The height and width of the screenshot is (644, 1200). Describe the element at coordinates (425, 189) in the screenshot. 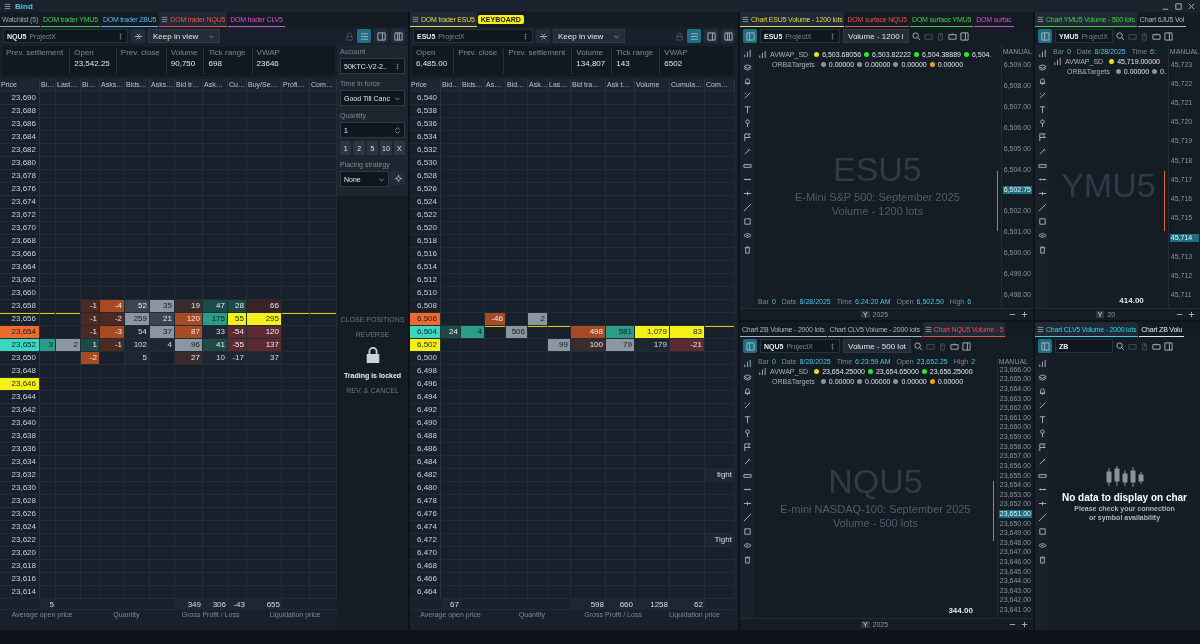

I see `price-cell: 6,526` at that location.